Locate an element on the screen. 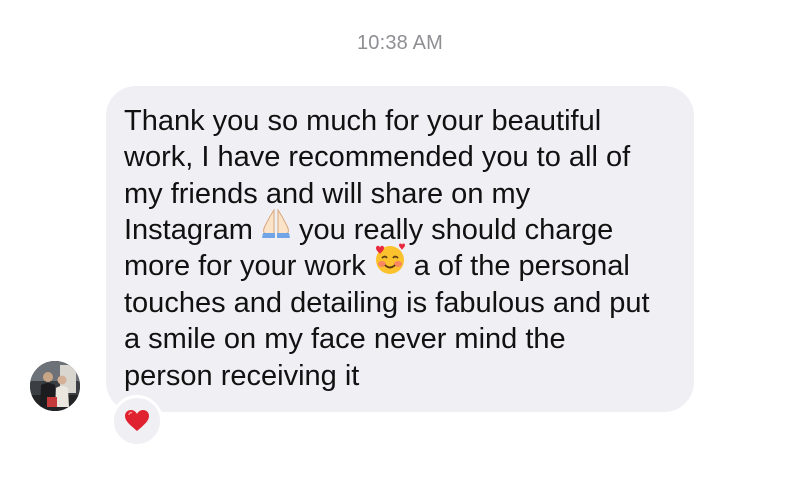 This screenshot has height=487, width=800. folded-hands-emoji is located at coordinates (276, 227).